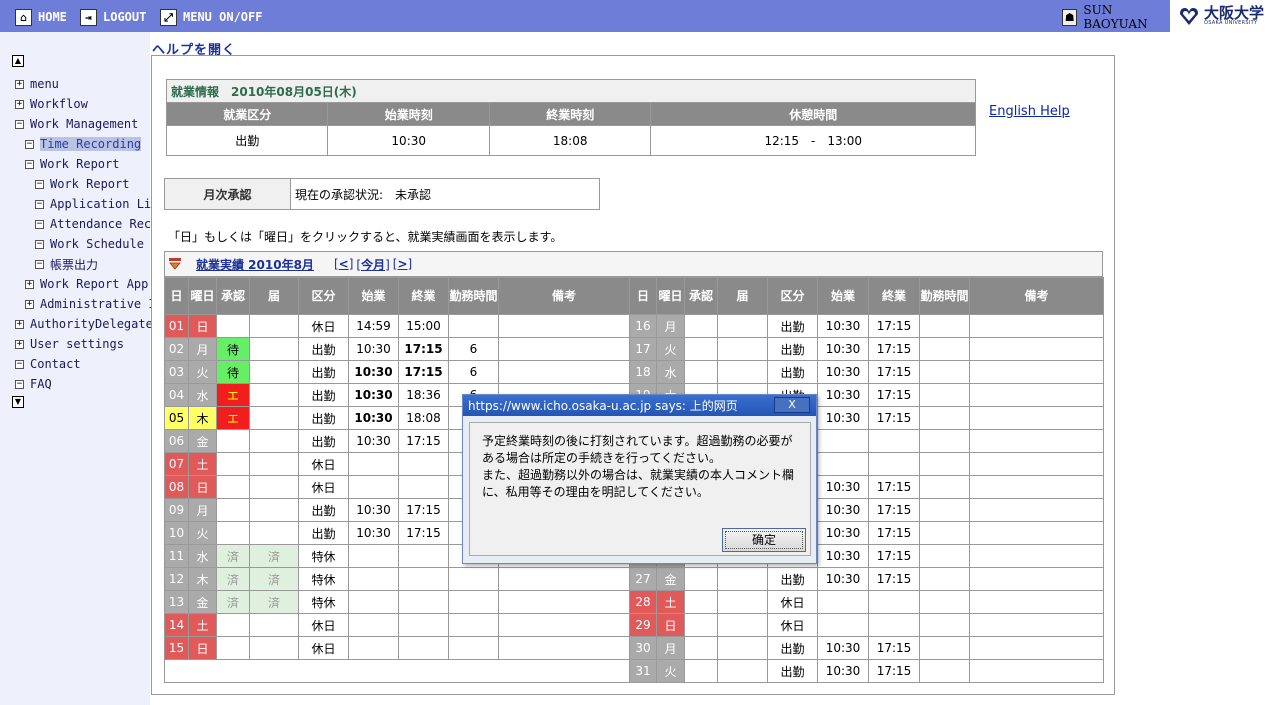  I want to click on sidebar-item: + Work Report App:, so click(90, 284).